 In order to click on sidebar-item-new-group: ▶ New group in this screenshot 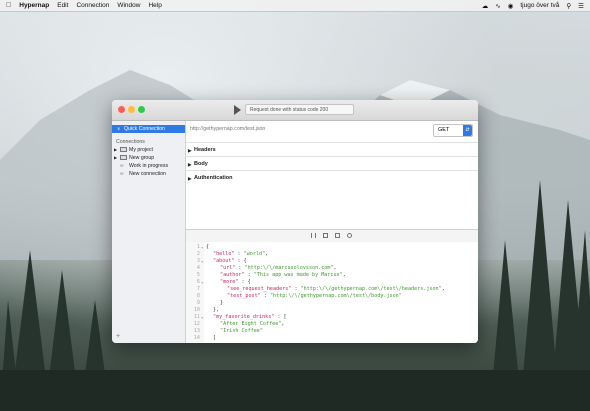, I will do `click(148, 158)`.